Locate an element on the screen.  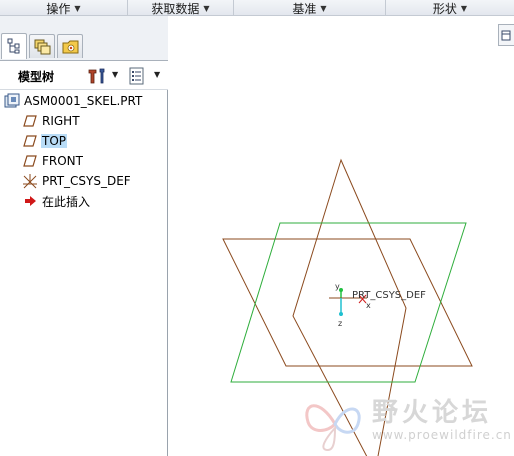
butterfly-logo-icon is located at coordinates (333, 428).